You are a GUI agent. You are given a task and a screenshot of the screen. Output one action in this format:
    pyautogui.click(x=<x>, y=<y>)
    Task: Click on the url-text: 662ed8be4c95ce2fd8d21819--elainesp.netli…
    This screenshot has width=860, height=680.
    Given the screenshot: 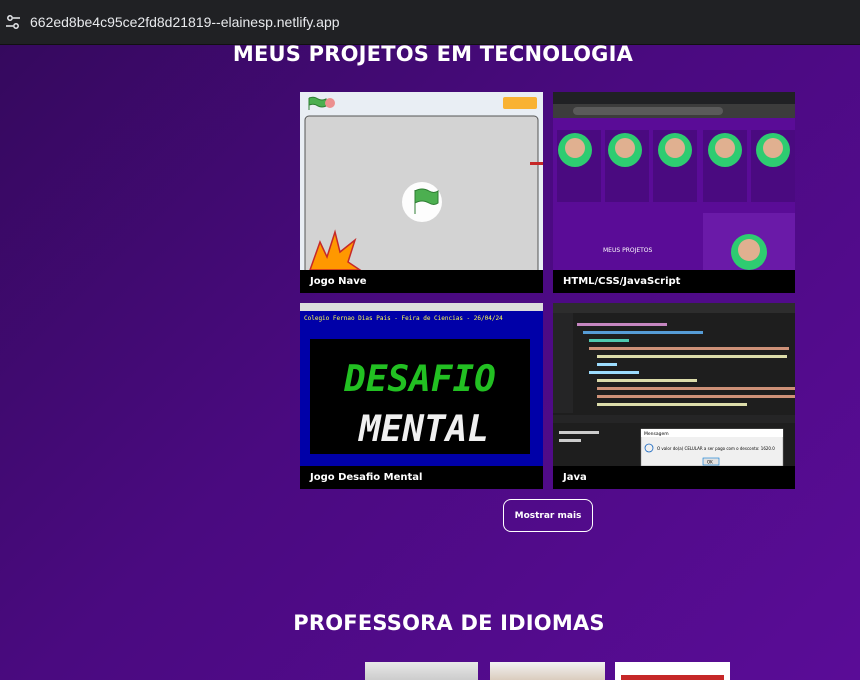 What is the action you would take?
    pyautogui.click(x=185, y=22)
    